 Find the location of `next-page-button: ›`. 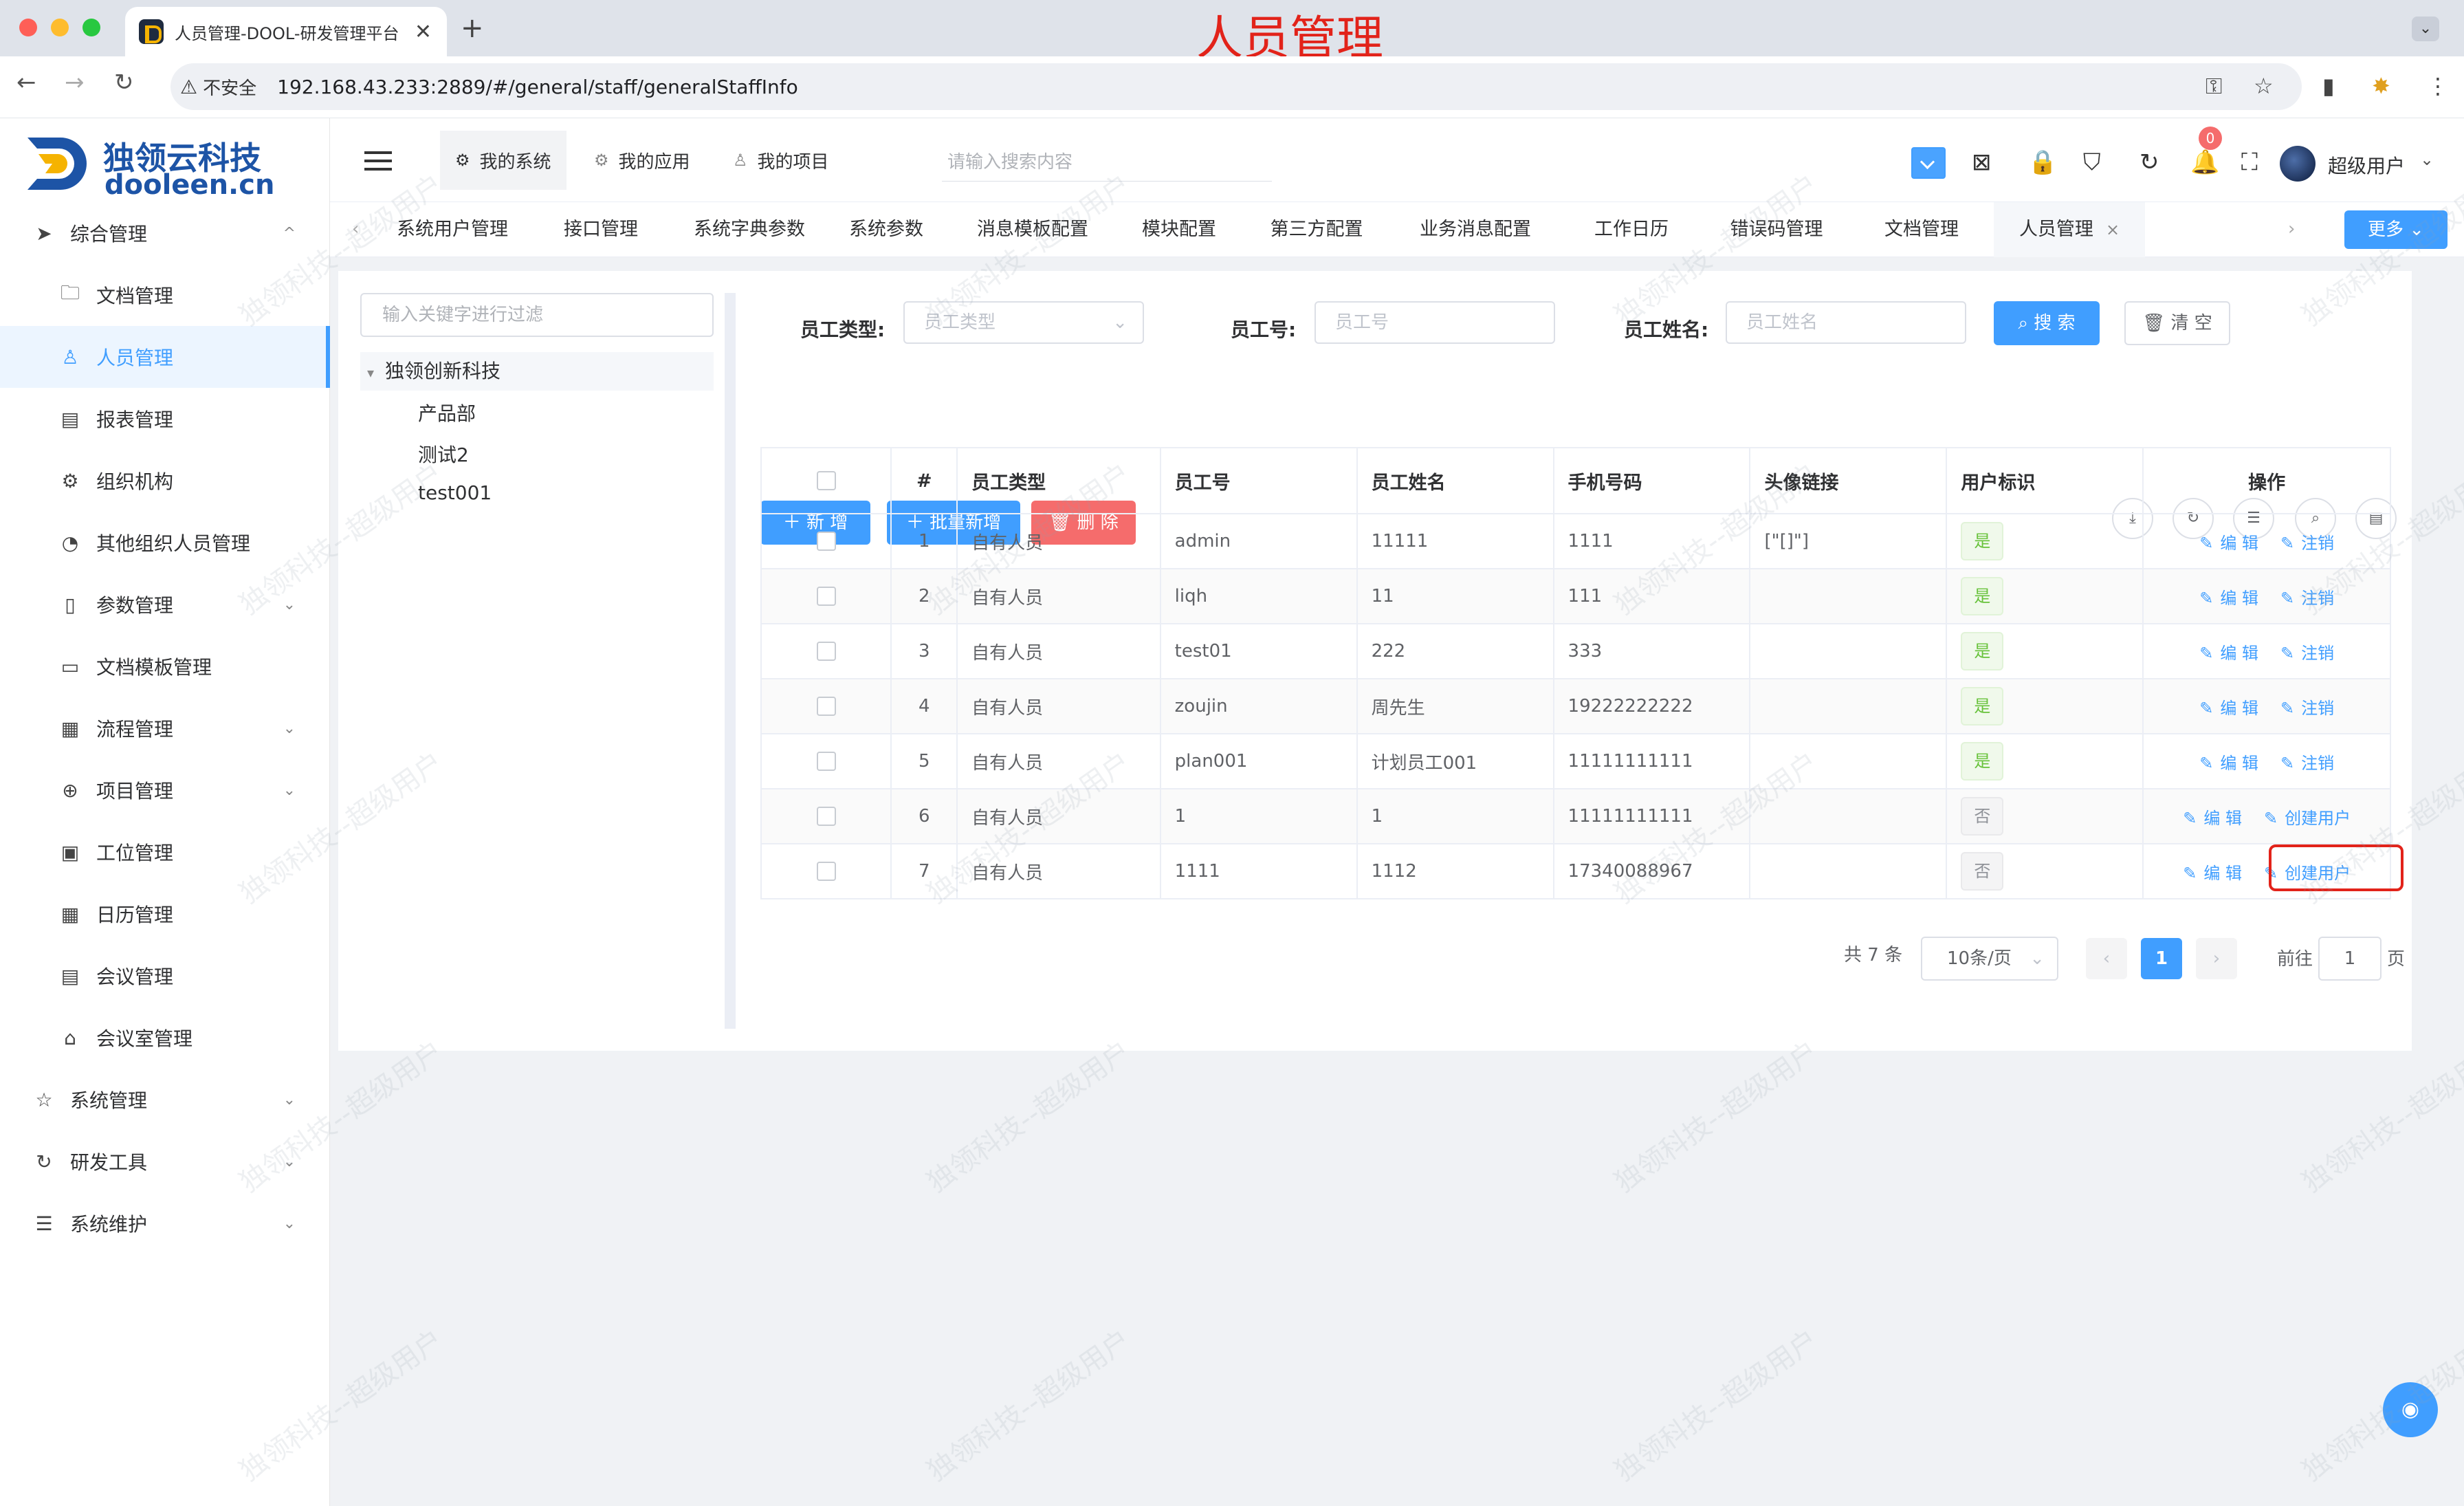

next-page-button: › is located at coordinates (2216, 958).